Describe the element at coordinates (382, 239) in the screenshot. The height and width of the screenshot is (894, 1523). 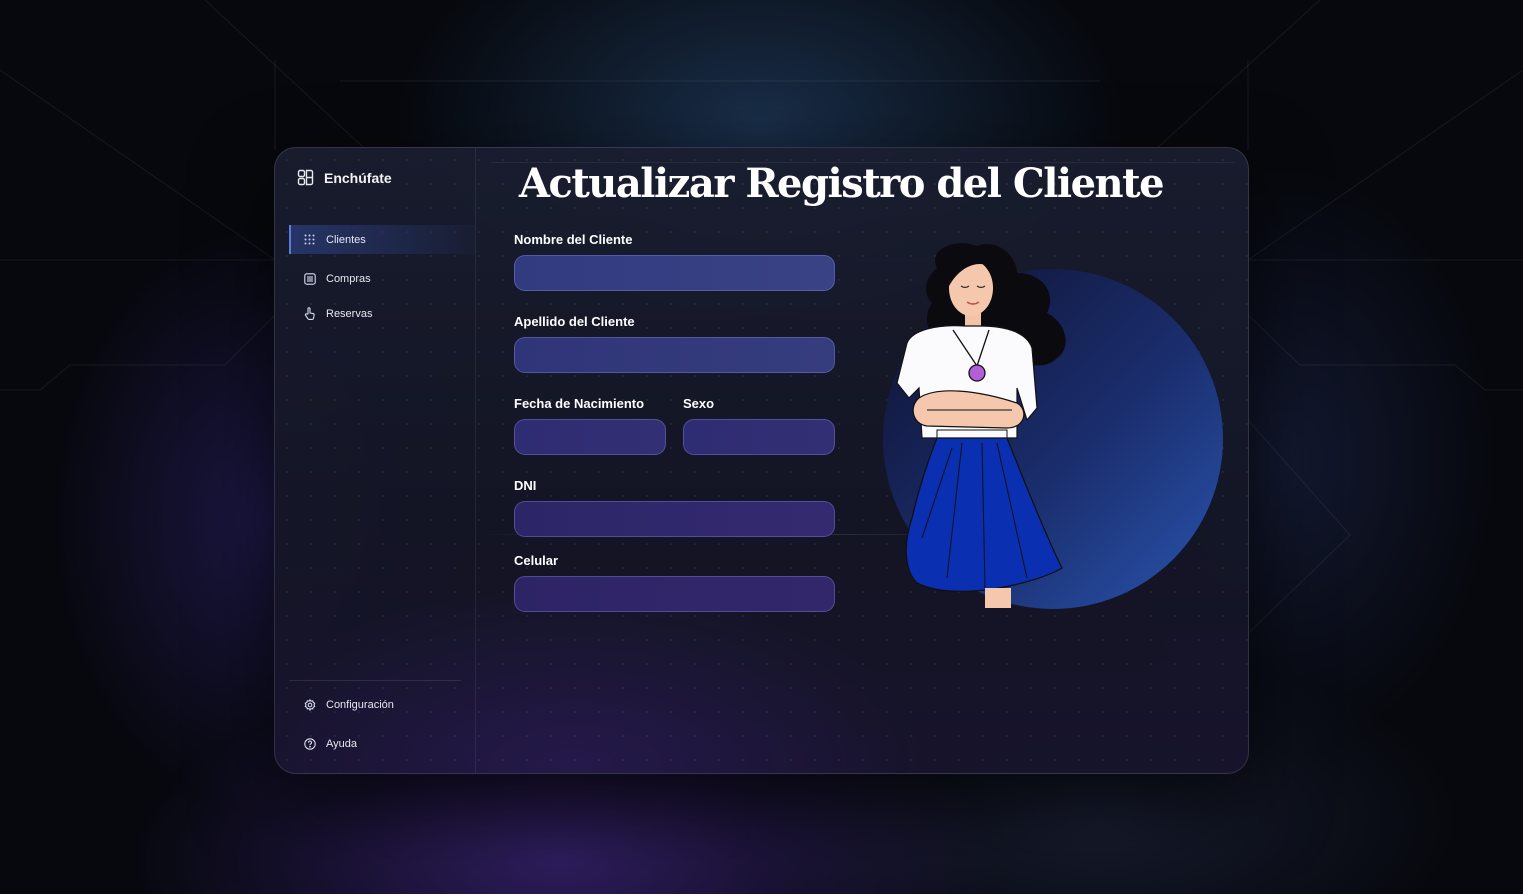
I see `sidebar-item-clientes: Clientes` at that location.